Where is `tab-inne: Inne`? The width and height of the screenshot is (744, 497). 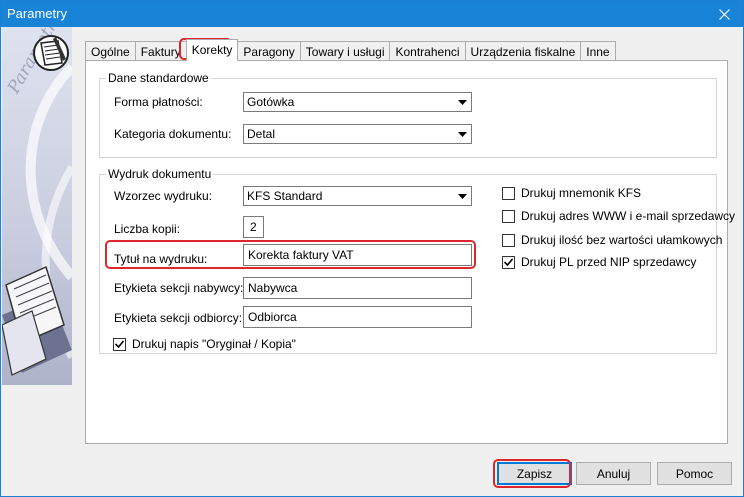
tab-inne: Inne is located at coordinates (598, 51).